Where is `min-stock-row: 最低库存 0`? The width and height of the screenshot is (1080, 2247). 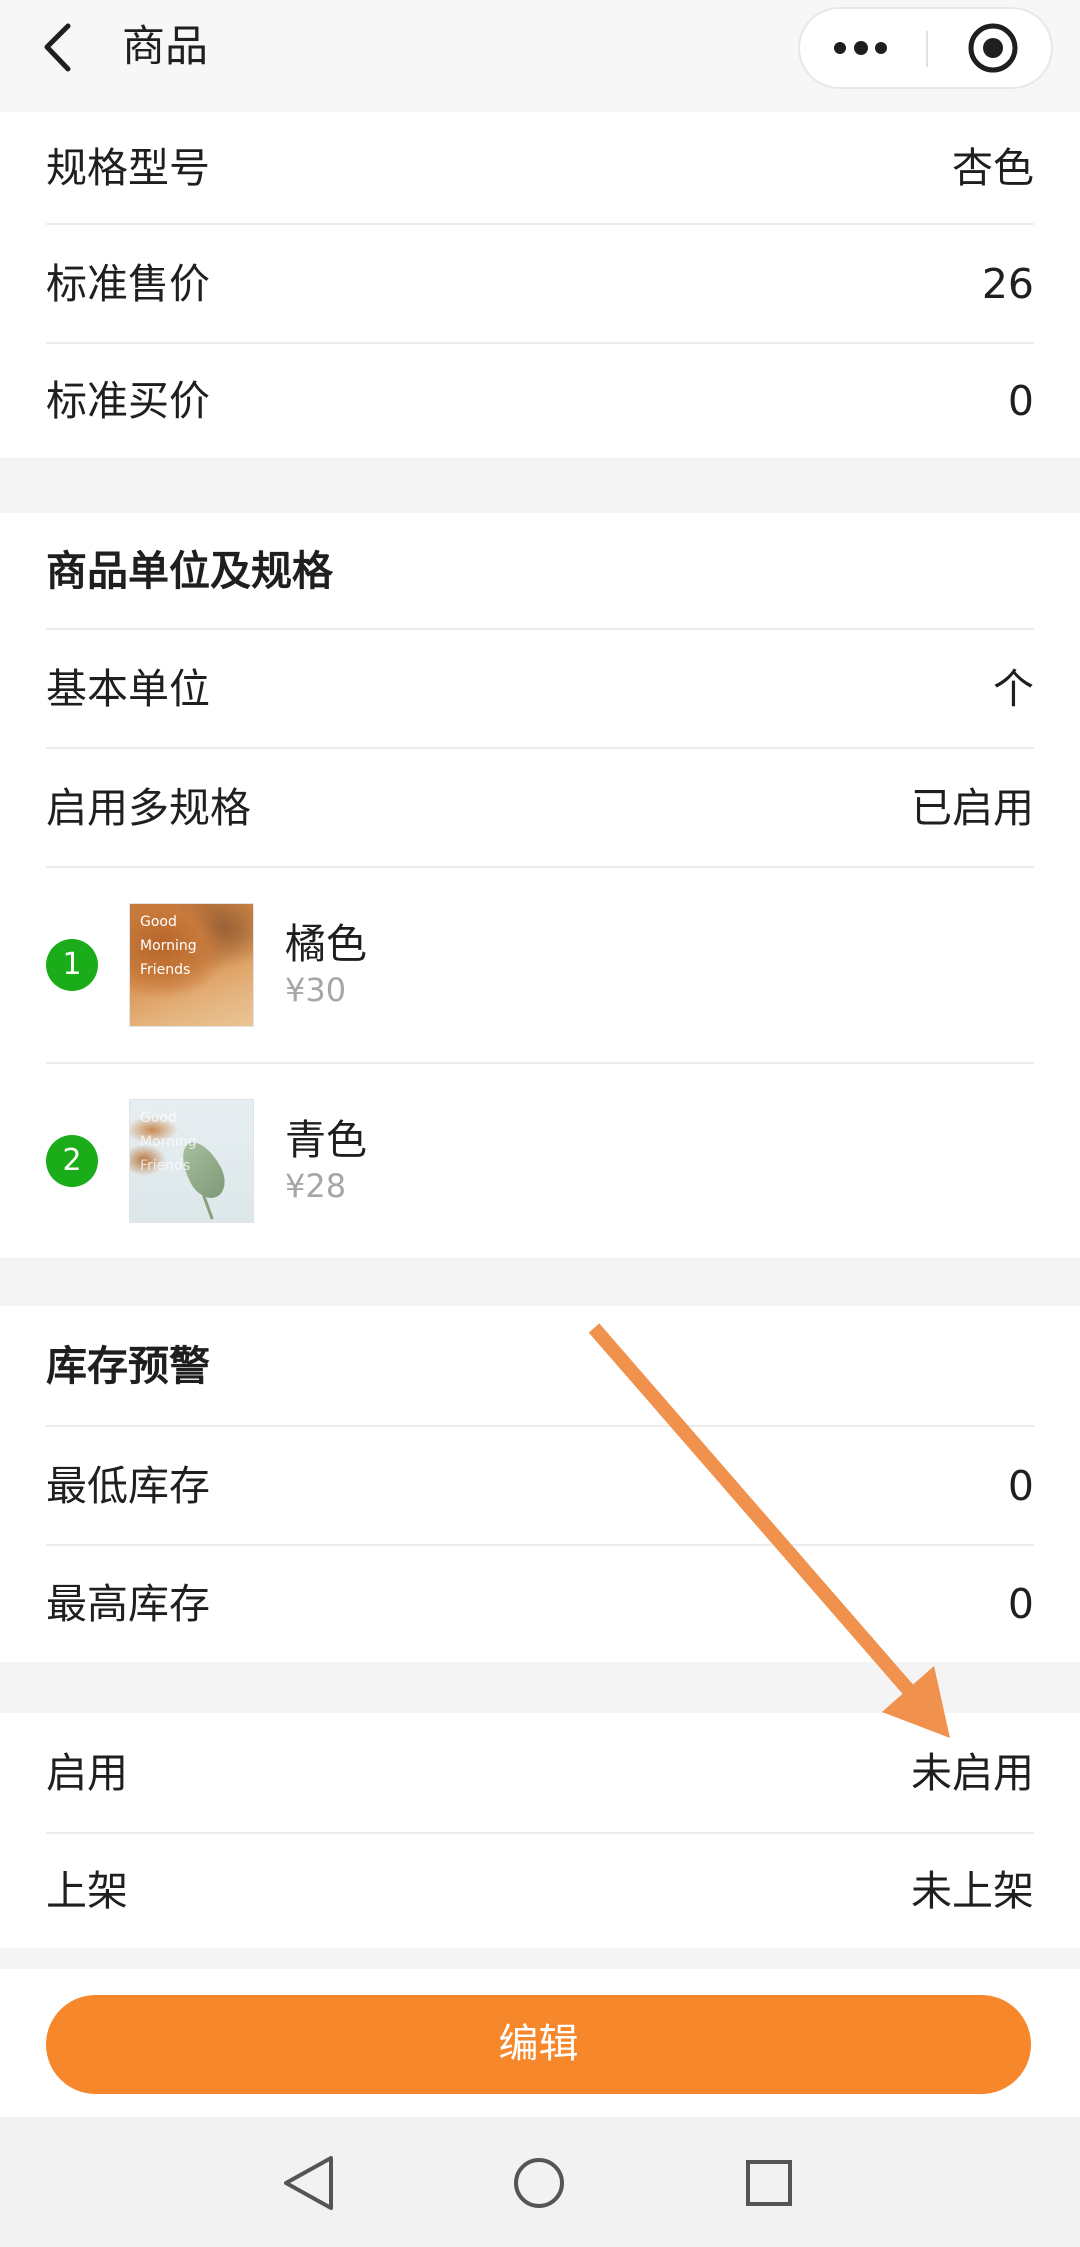 min-stock-row: 最低库存 0 is located at coordinates (540, 1486).